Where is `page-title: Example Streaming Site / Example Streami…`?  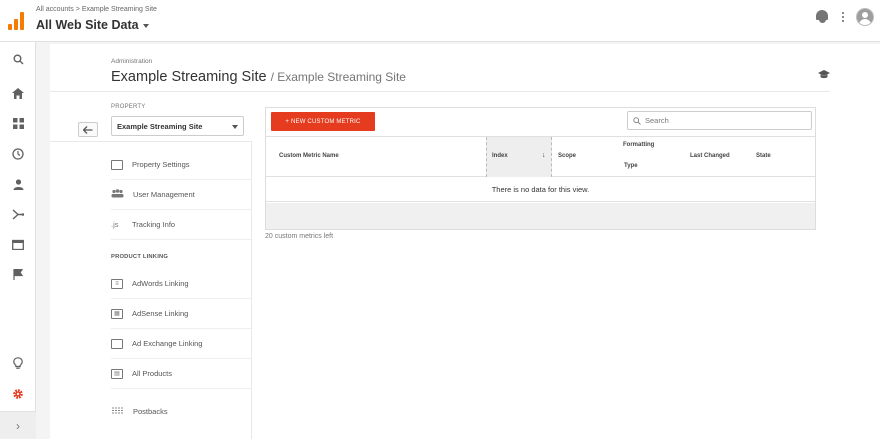
page-title: Example Streaming Site / Example Streami… is located at coordinates (258, 77).